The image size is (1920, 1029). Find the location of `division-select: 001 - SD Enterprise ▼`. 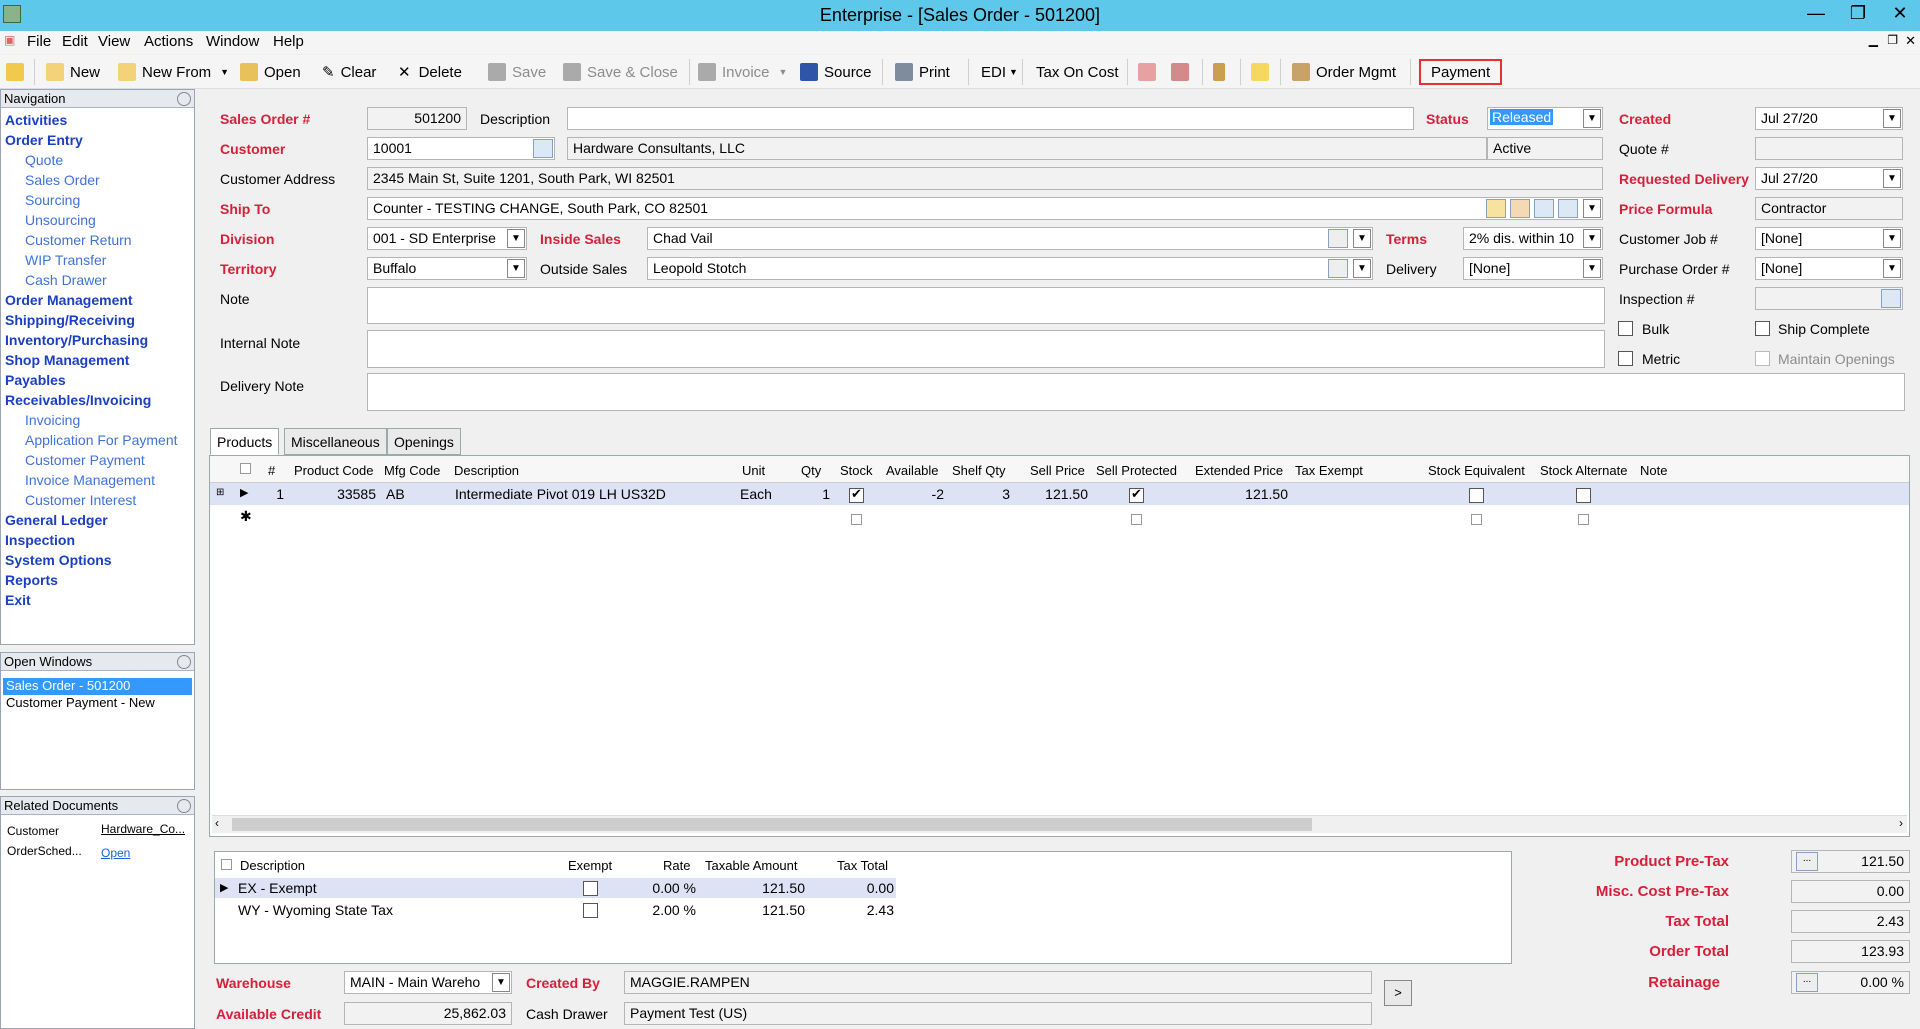

division-select: 001 - SD Enterprise ▼ is located at coordinates (447, 238).